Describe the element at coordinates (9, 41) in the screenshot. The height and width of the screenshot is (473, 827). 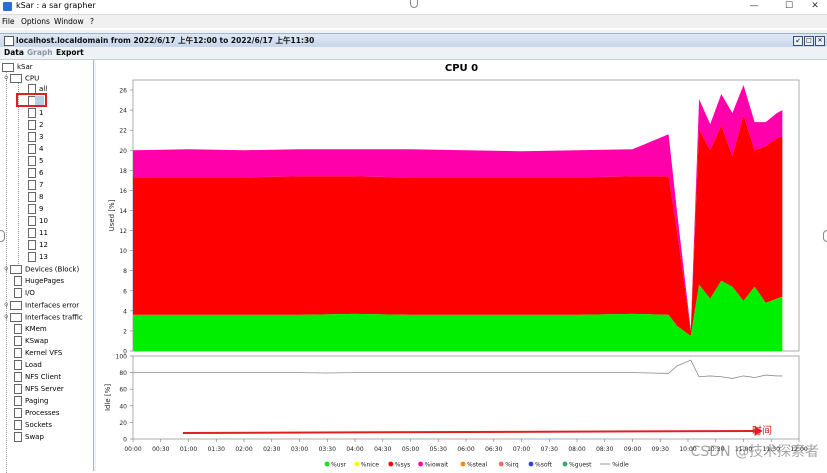
I see `document-icon` at that location.